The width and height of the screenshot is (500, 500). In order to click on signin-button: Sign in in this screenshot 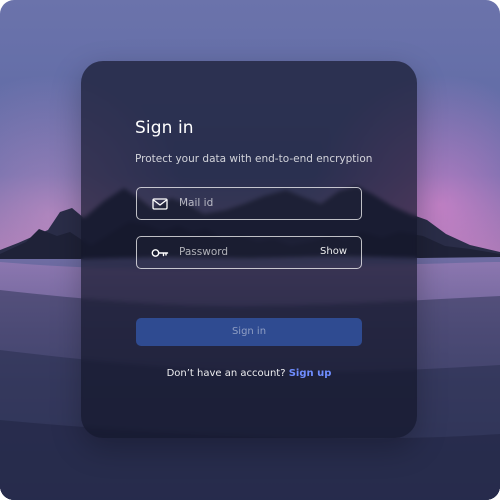, I will do `click(249, 332)`.